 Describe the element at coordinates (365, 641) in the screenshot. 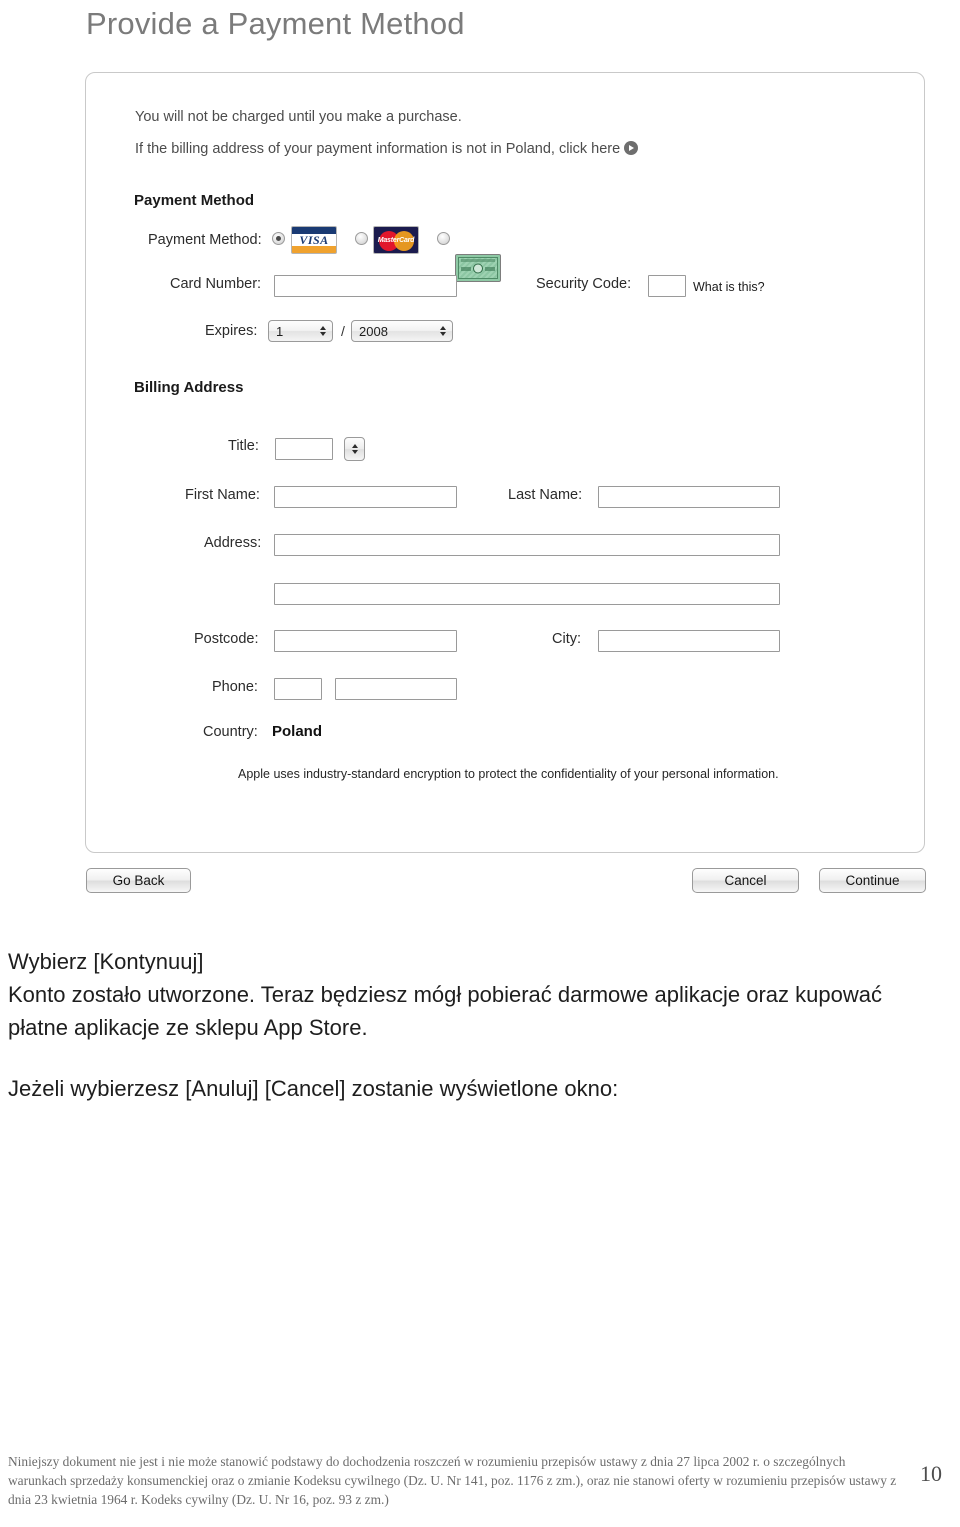

I see `postcode-input` at that location.